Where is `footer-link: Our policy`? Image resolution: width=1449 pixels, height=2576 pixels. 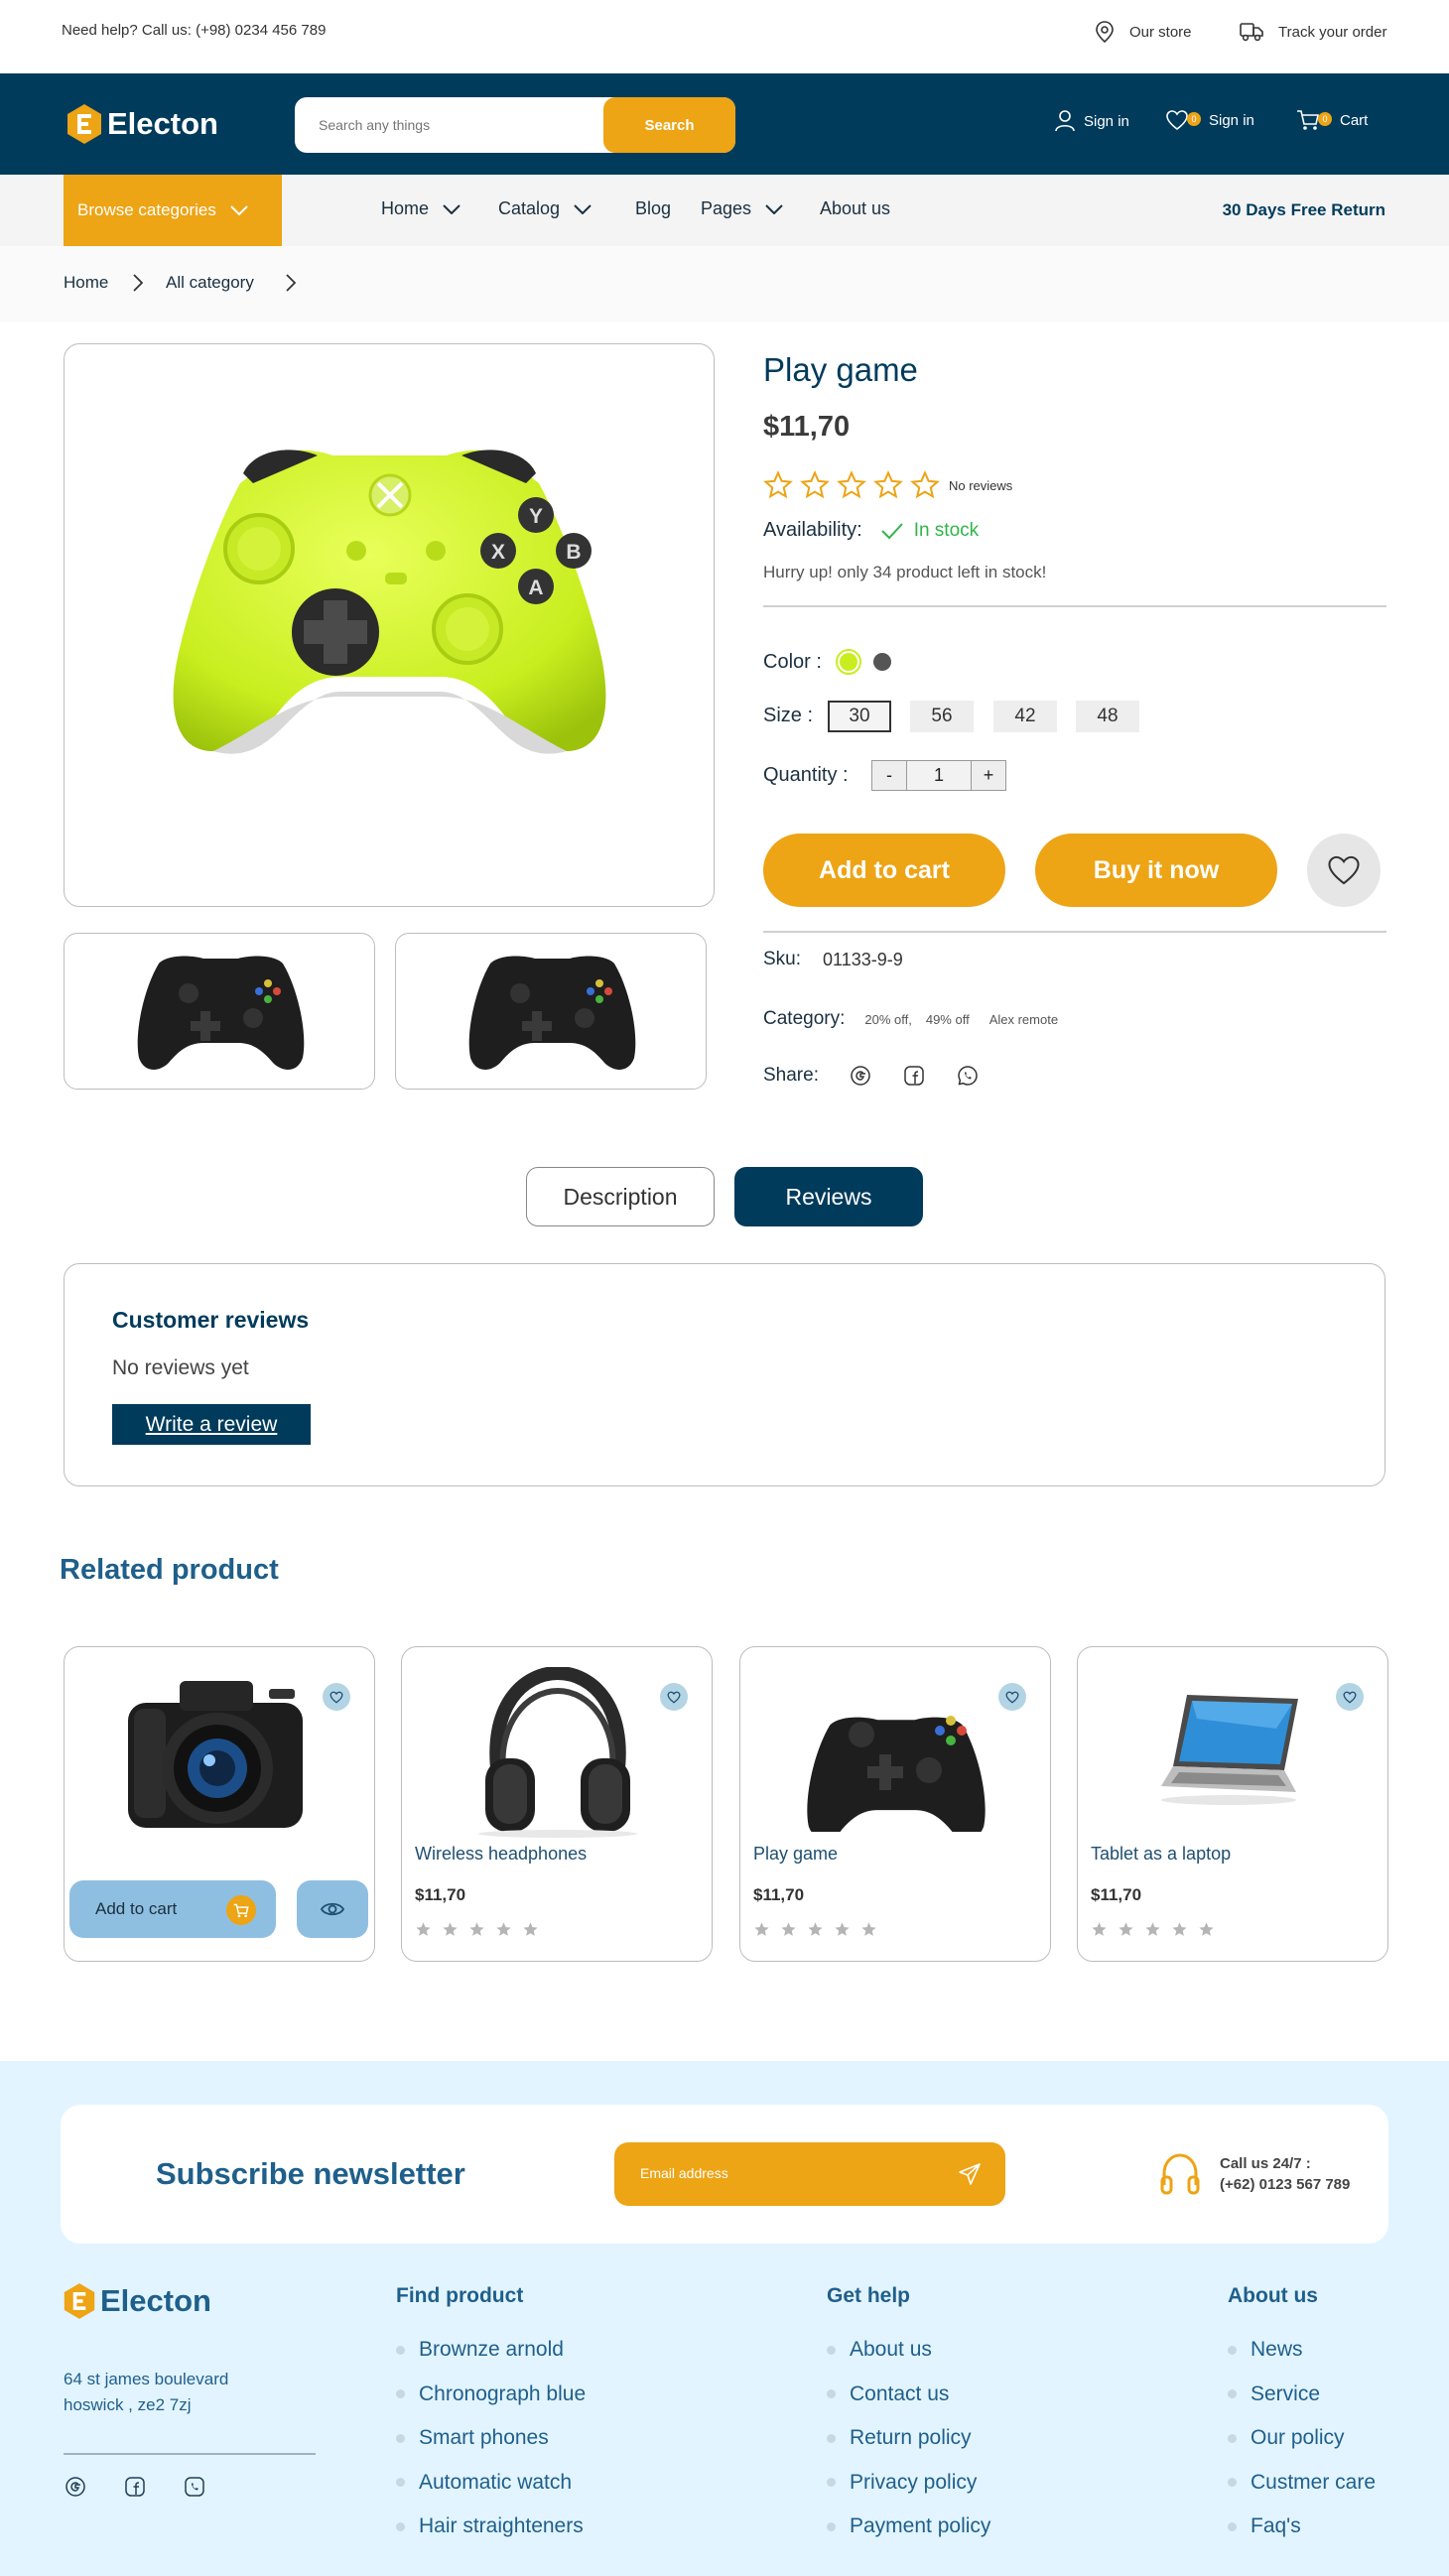
footer-link: Our policy is located at coordinates (1302, 2439).